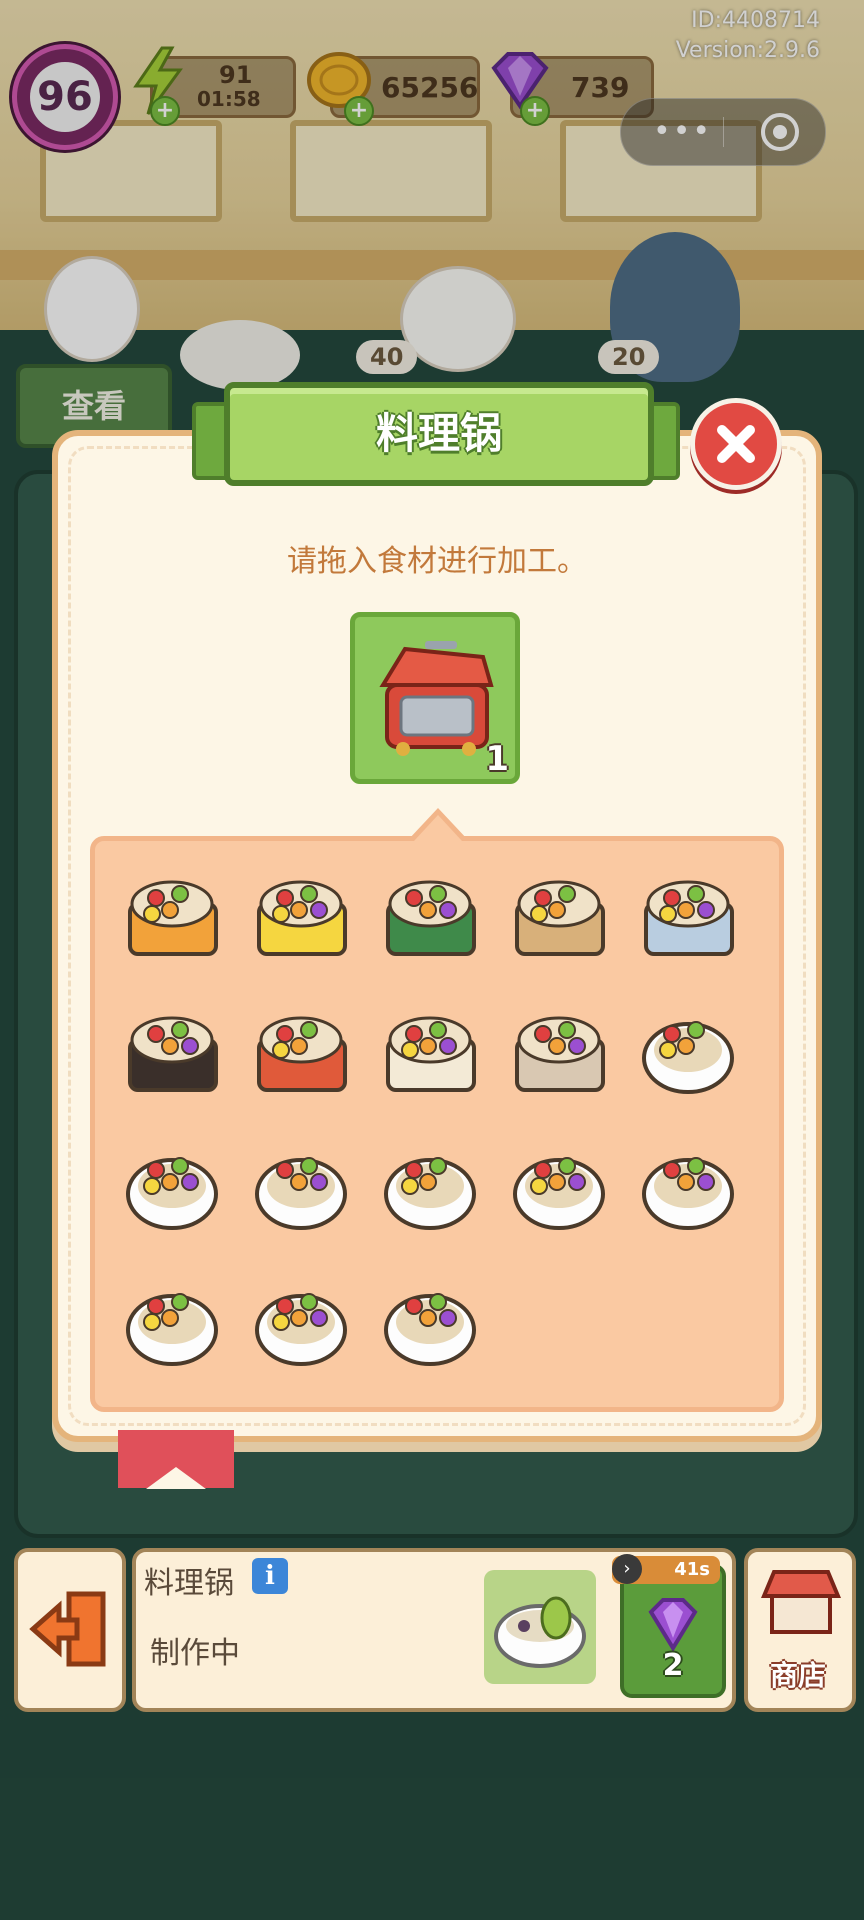  I want to click on close-button, so click(736, 444).